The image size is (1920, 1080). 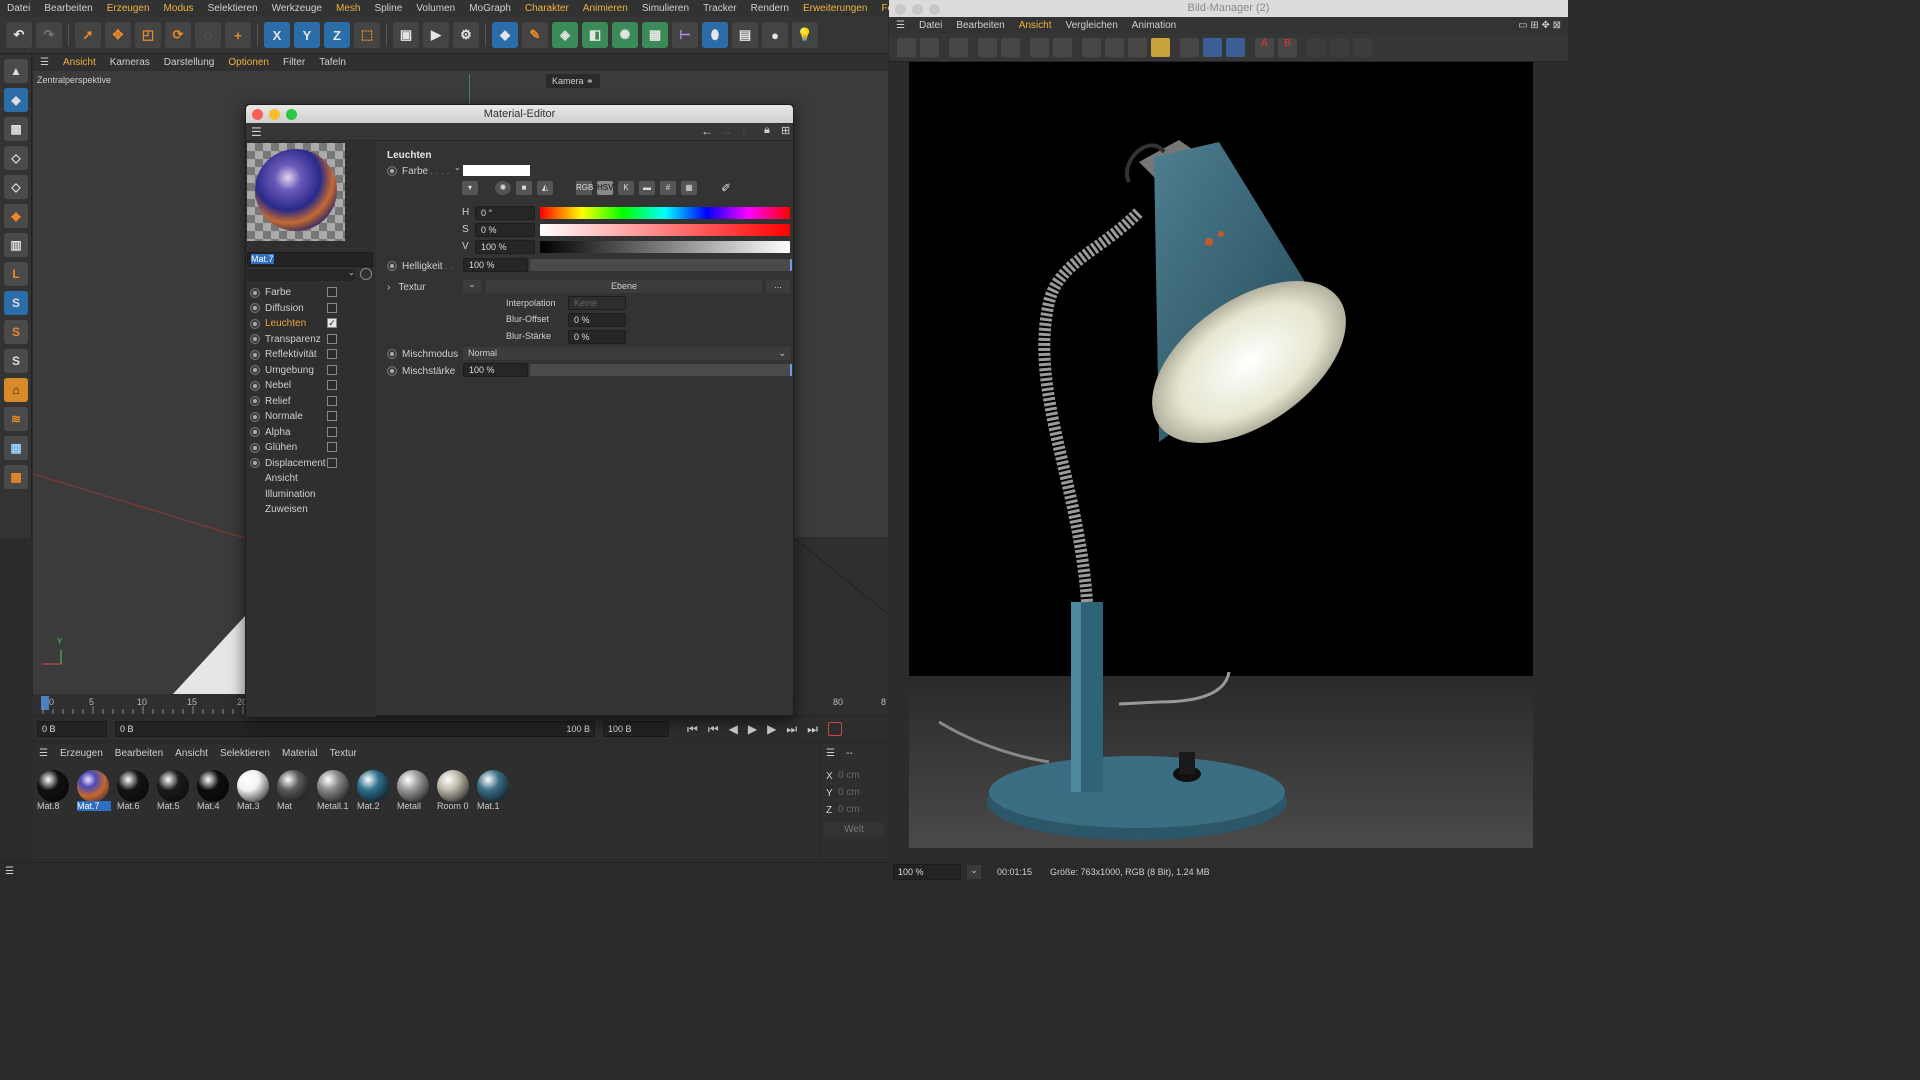 What do you see at coordinates (497, 806) in the screenshot?
I see `material-label: Mat.1` at bounding box center [497, 806].